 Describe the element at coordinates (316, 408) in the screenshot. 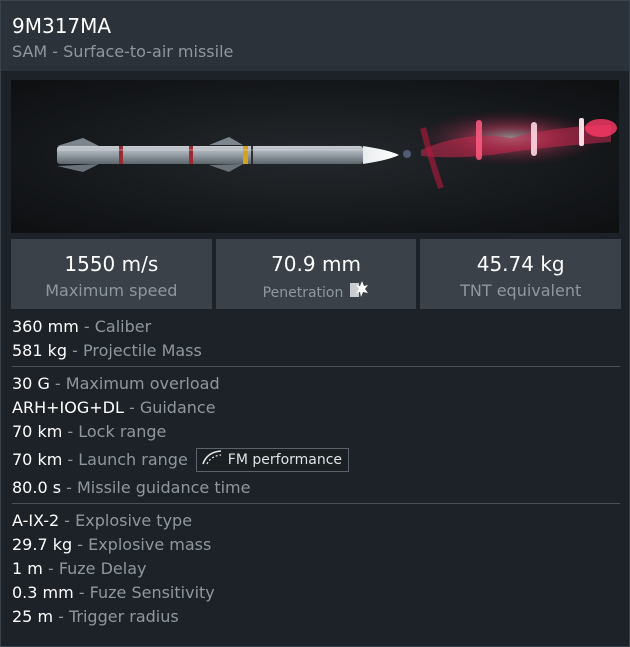

I see `prop-guidance: ARH+IOG+DL - Guidance` at that location.